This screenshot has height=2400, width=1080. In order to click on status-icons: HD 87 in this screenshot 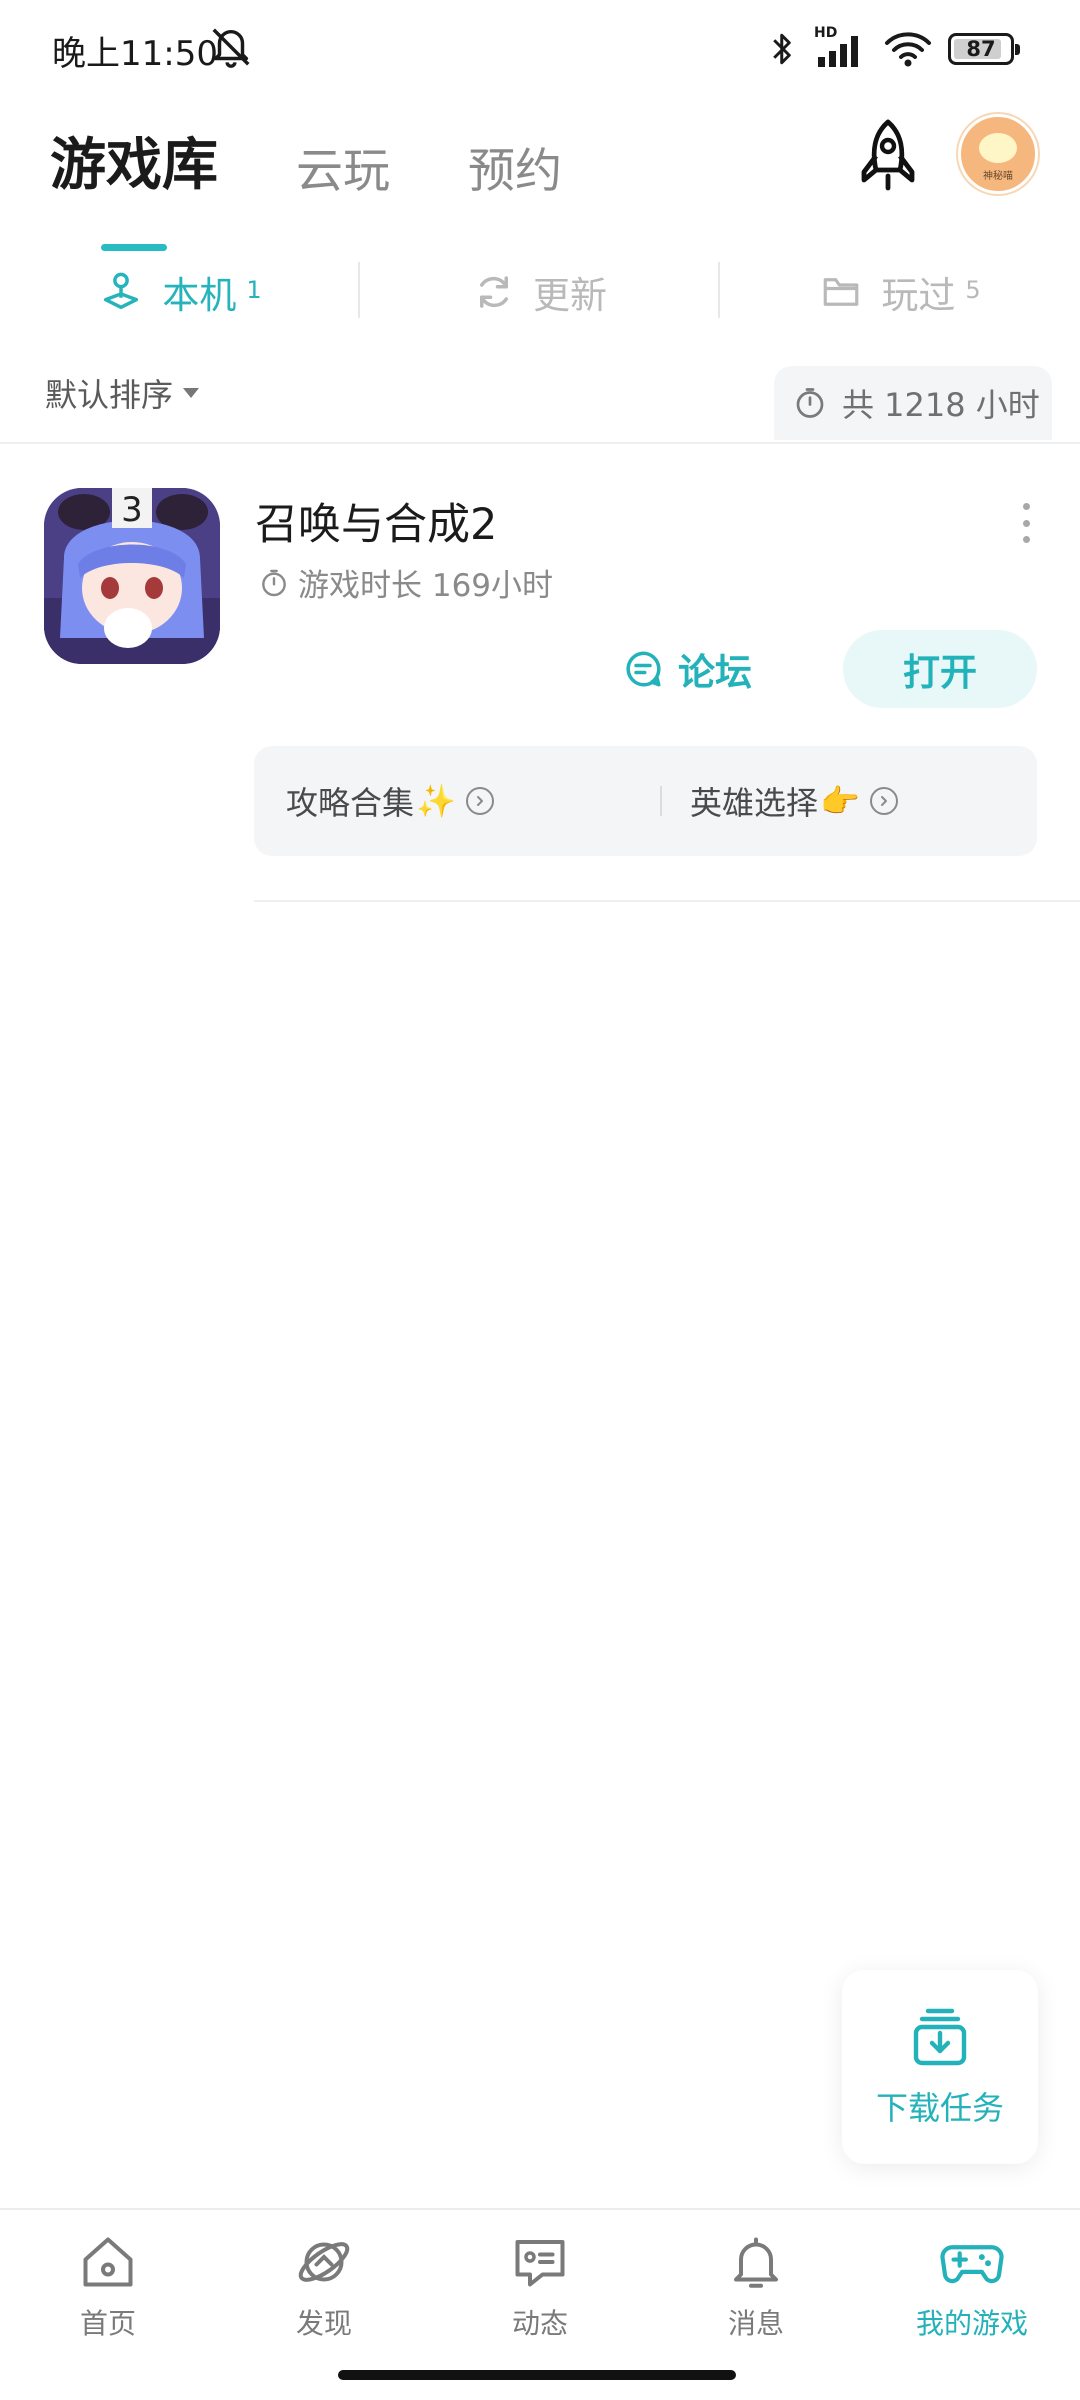, I will do `click(894, 49)`.